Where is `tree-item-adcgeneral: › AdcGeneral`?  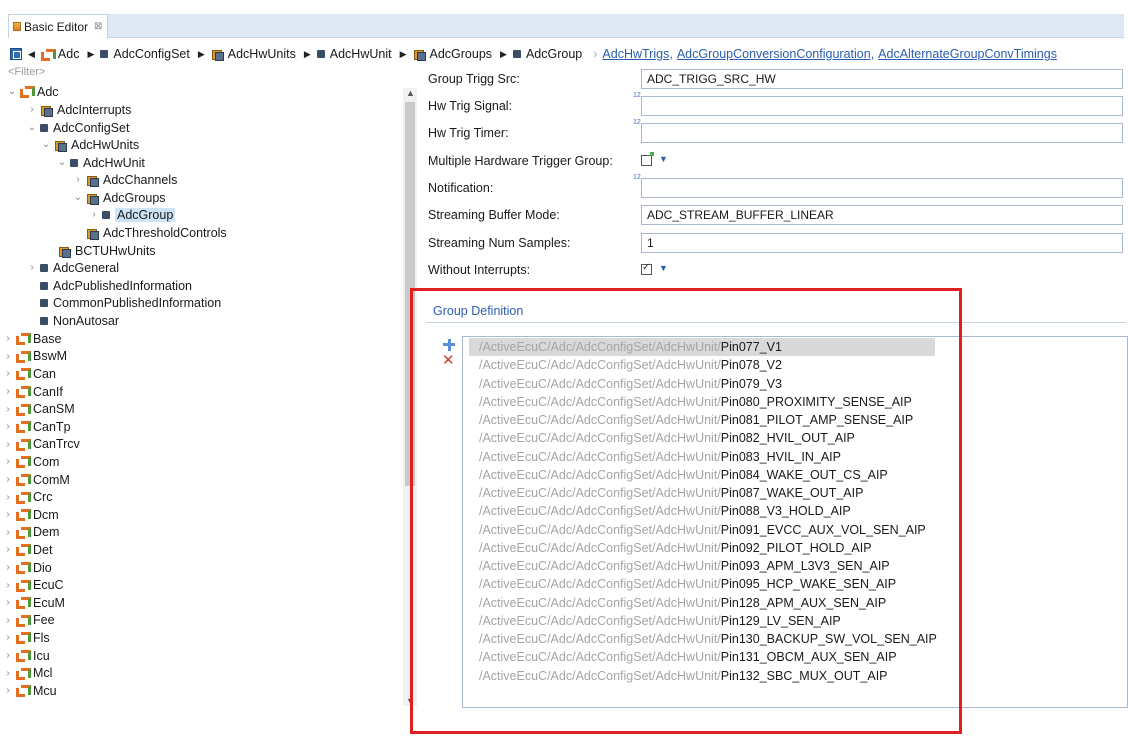 tree-item-adcgeneral: › AdcGeneral is located at coordinates (72, 268).